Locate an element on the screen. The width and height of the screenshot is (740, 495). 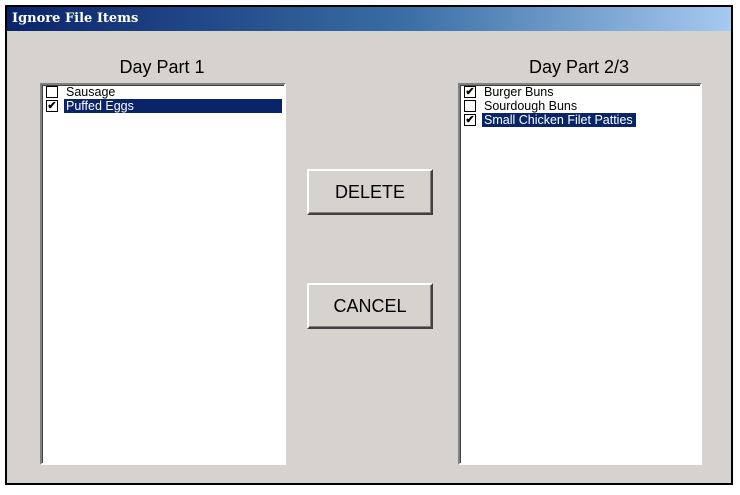
day-part-1-label: Day Part 1 is located at coordinates (162, 67).